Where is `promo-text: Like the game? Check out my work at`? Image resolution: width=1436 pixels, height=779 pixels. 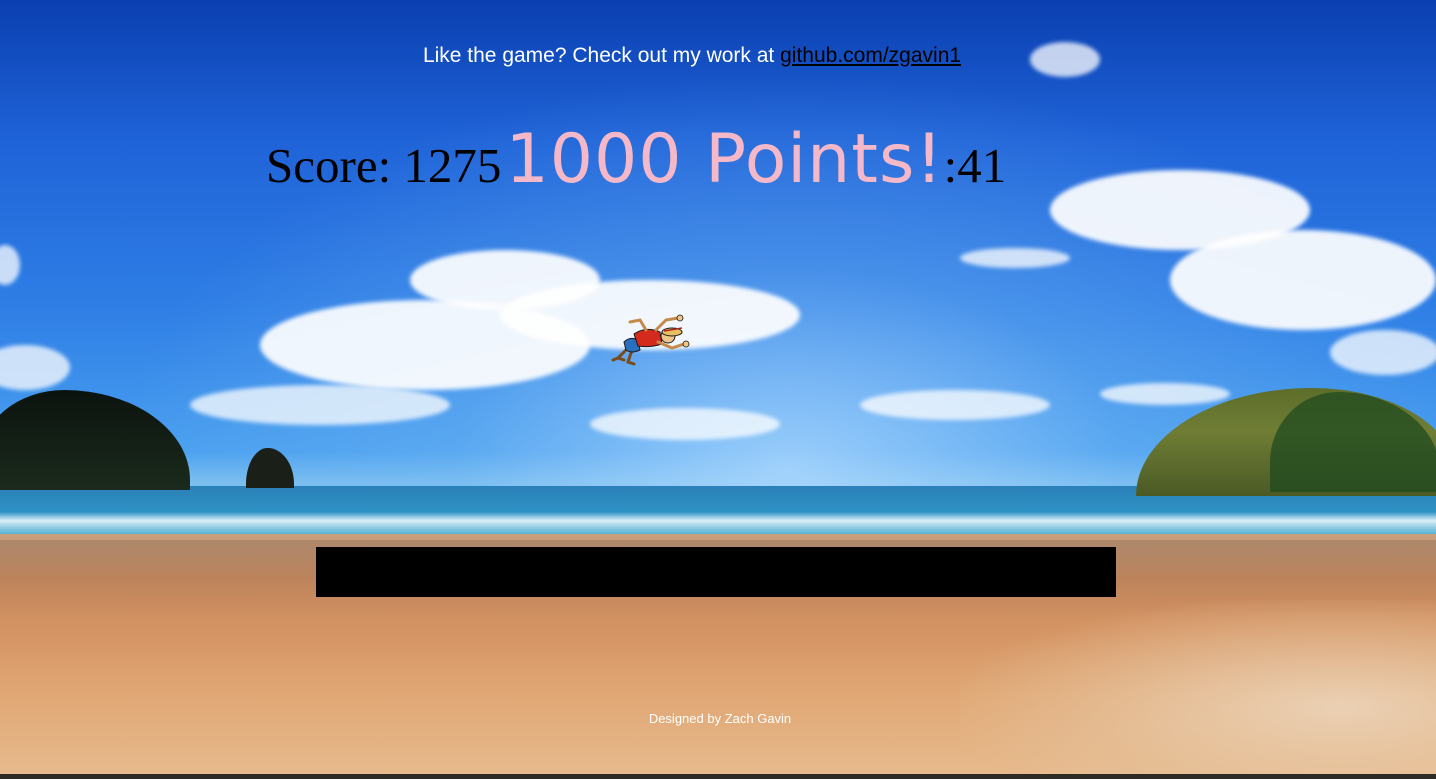 promo-text: Like the game? Check out my work at is located at coordinates (601, 55).